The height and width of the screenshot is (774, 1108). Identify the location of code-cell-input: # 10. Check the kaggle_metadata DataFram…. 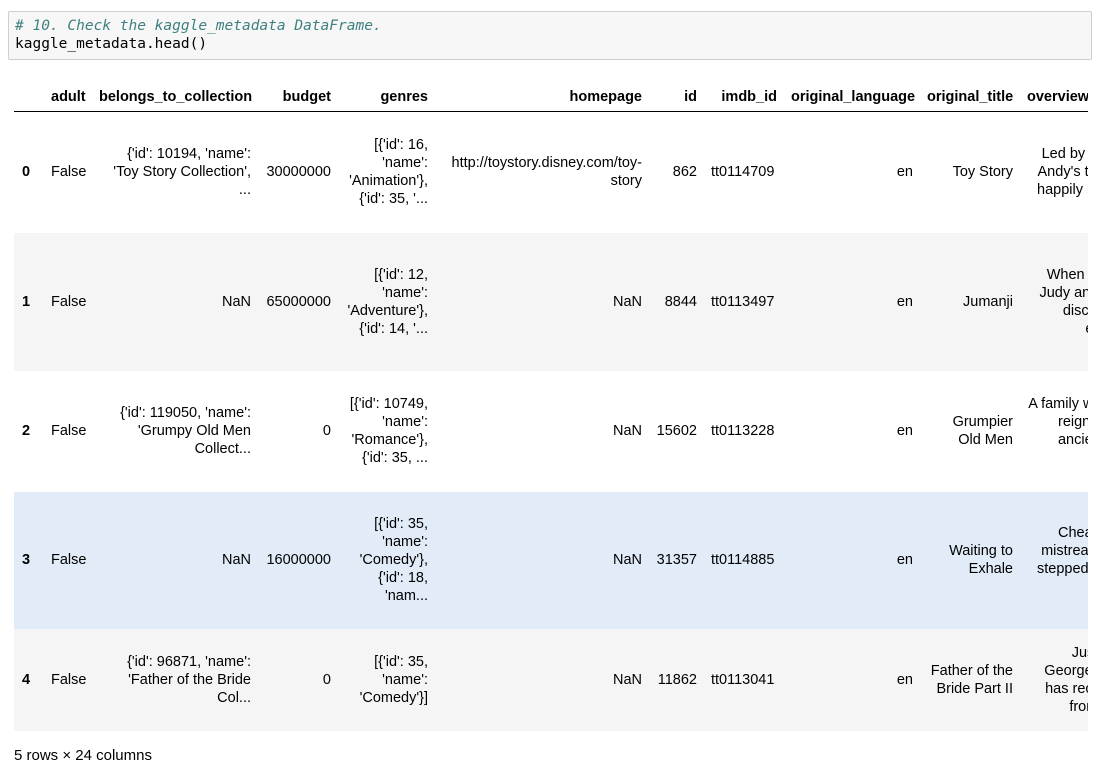
(550, 35).